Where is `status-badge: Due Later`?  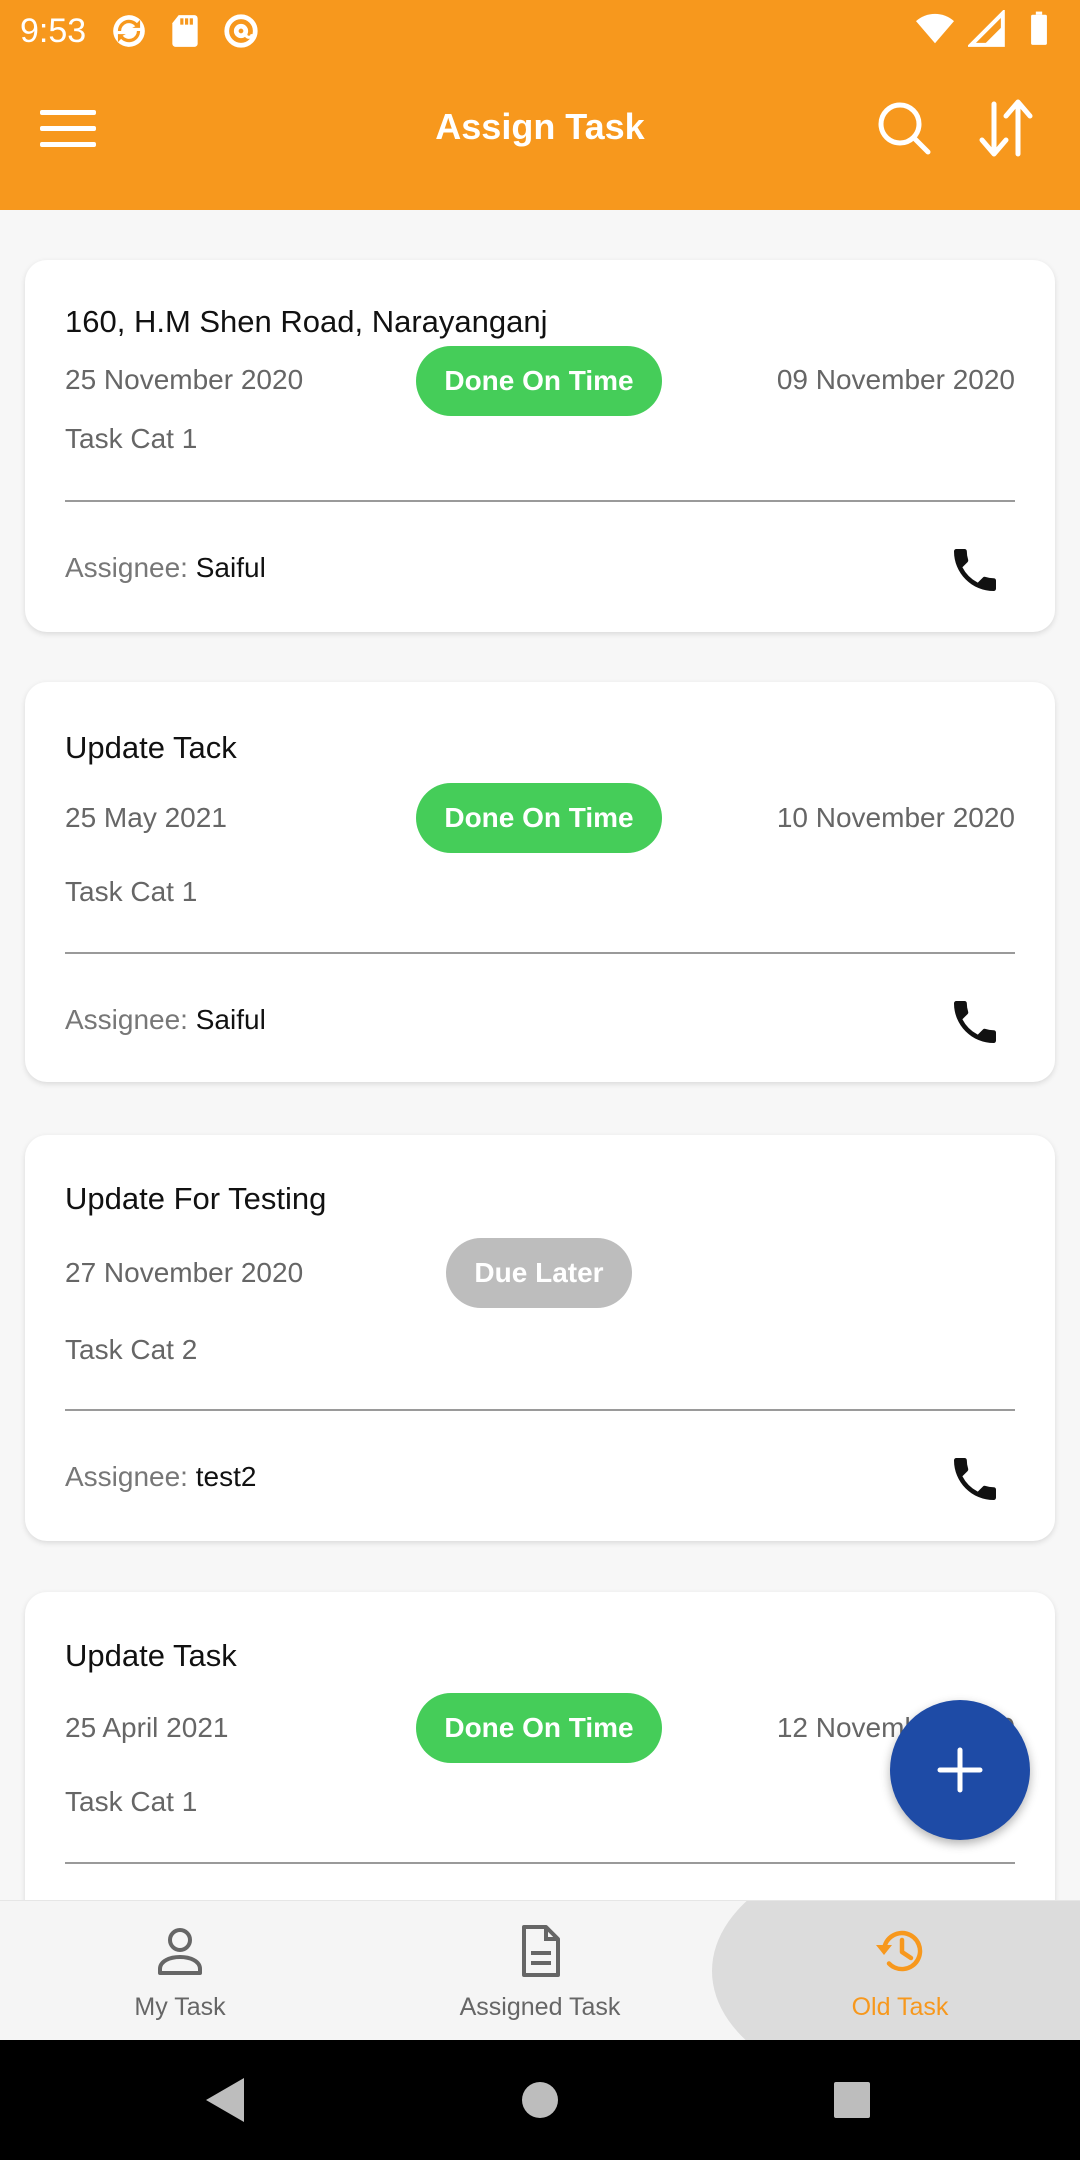 status-badge: Due Later is located at coordinates (539, 1273).